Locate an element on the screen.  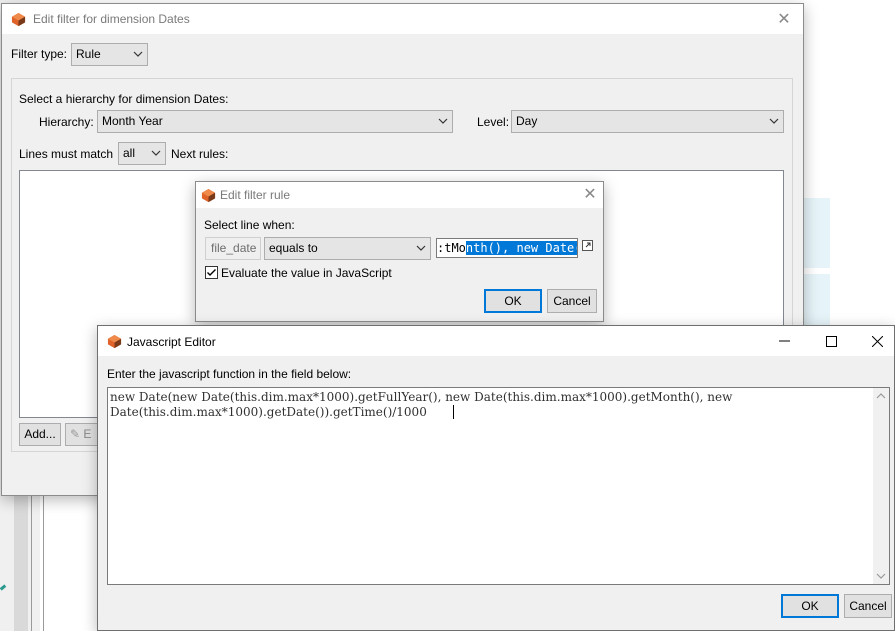
filter-type-select: Rule is located at coordinates (109, 54).